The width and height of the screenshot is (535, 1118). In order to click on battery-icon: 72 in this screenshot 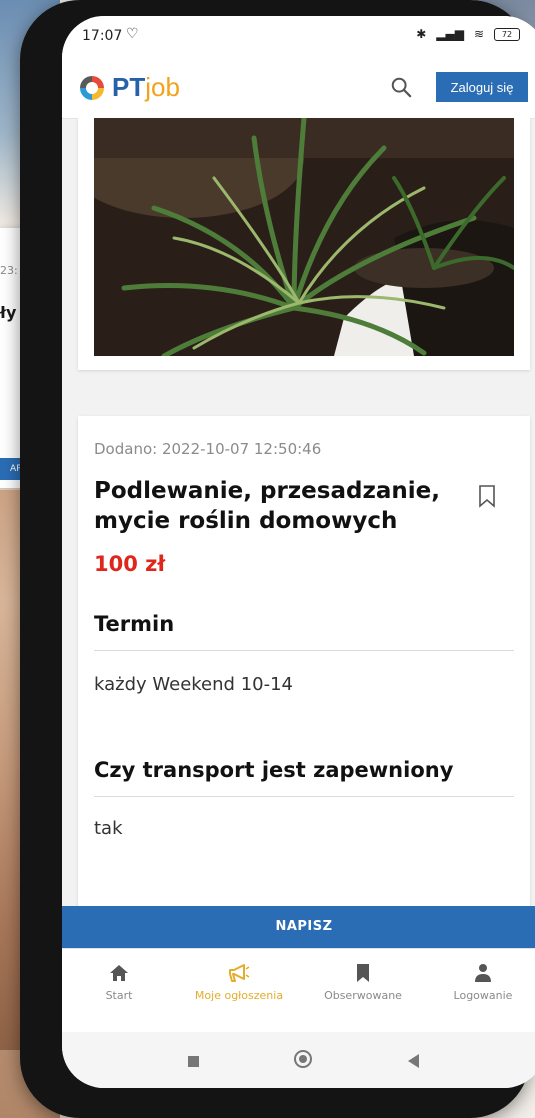, I will do `click(507, 34)`.